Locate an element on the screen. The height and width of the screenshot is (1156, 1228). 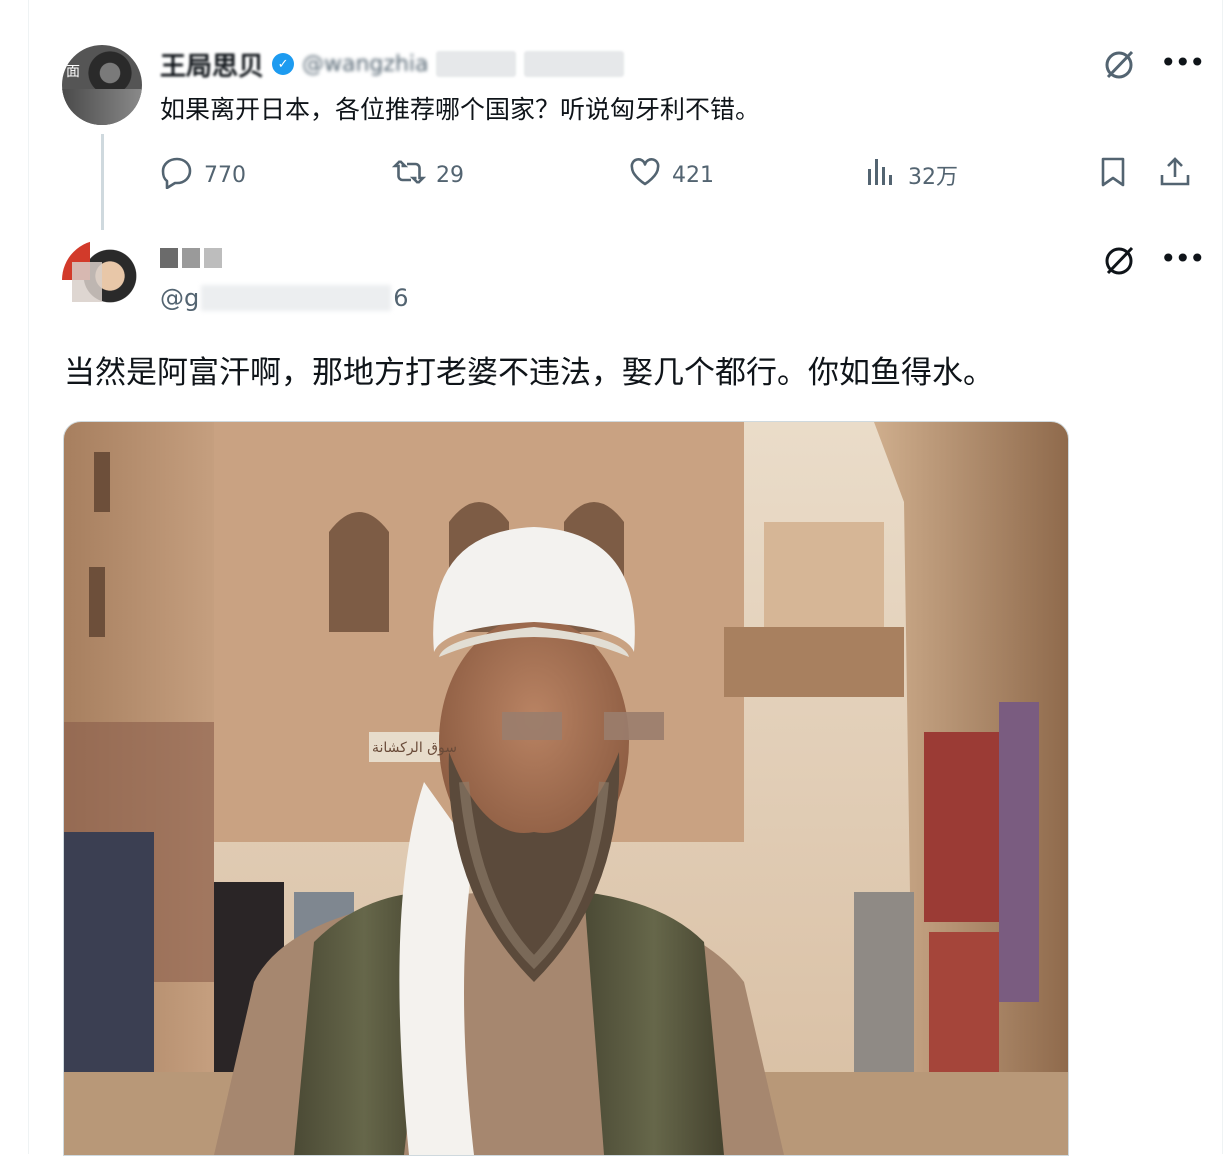
reply-author-avatar is located at coordinates (102, 280).